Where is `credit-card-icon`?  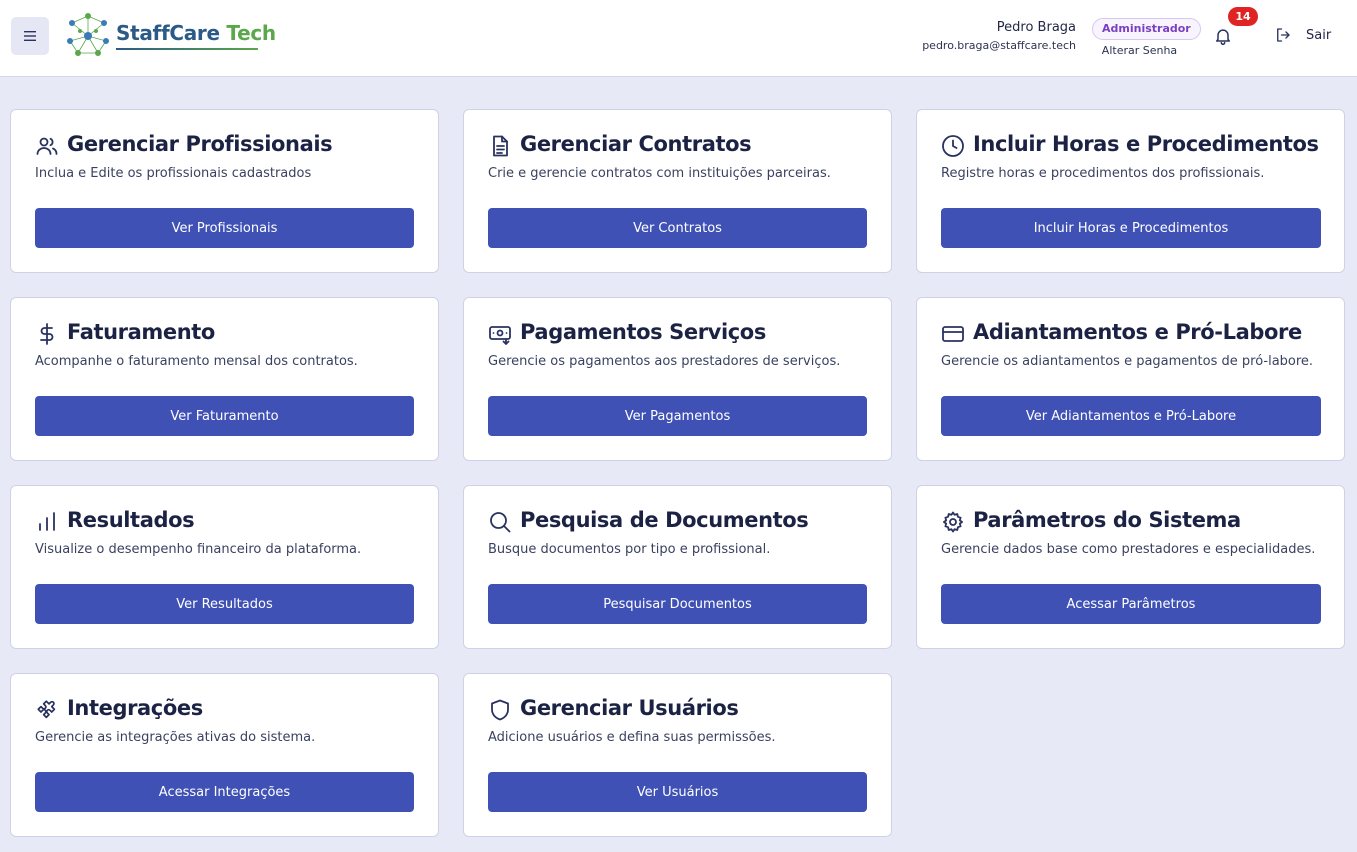 credit-card-icon is located at coordinates (953, 334).